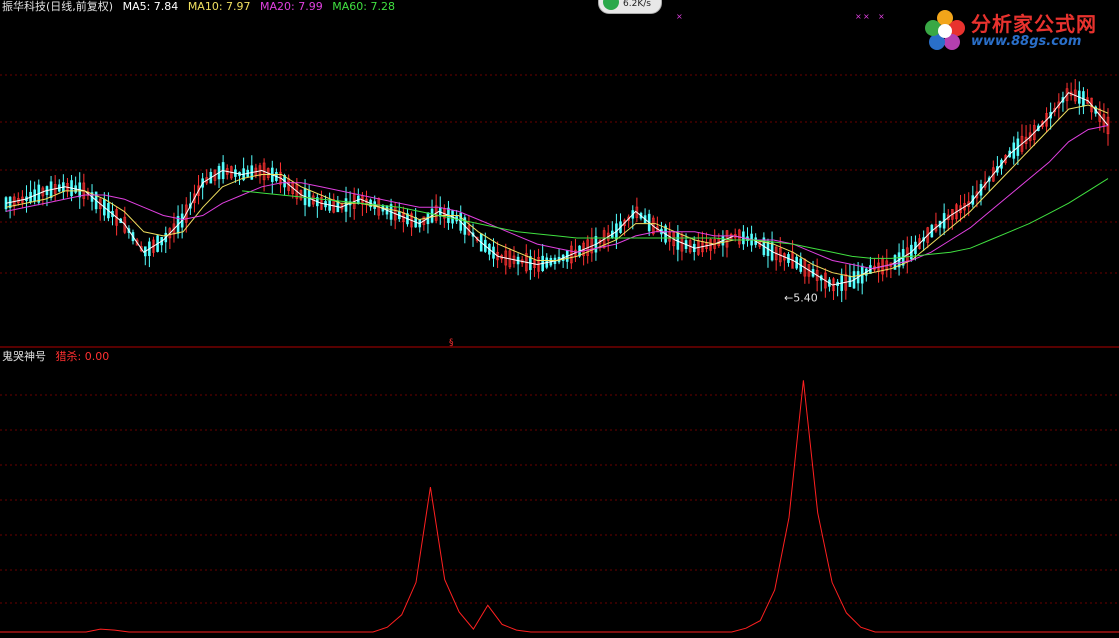 This screenshot has height=638, width=1119. I want to click on ma-line-ma60, so click(675, 218).